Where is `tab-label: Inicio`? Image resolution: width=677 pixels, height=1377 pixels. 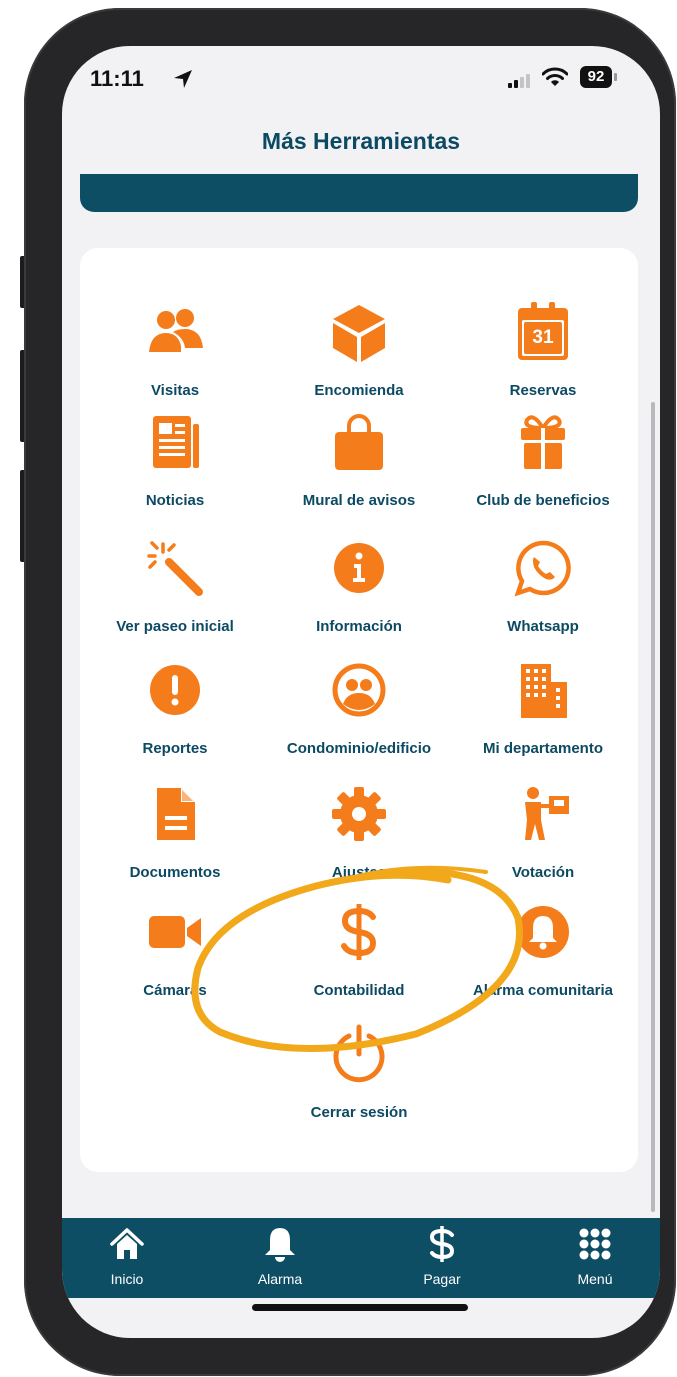
tab-label: Inicio is located at coordinates (127, 1279).